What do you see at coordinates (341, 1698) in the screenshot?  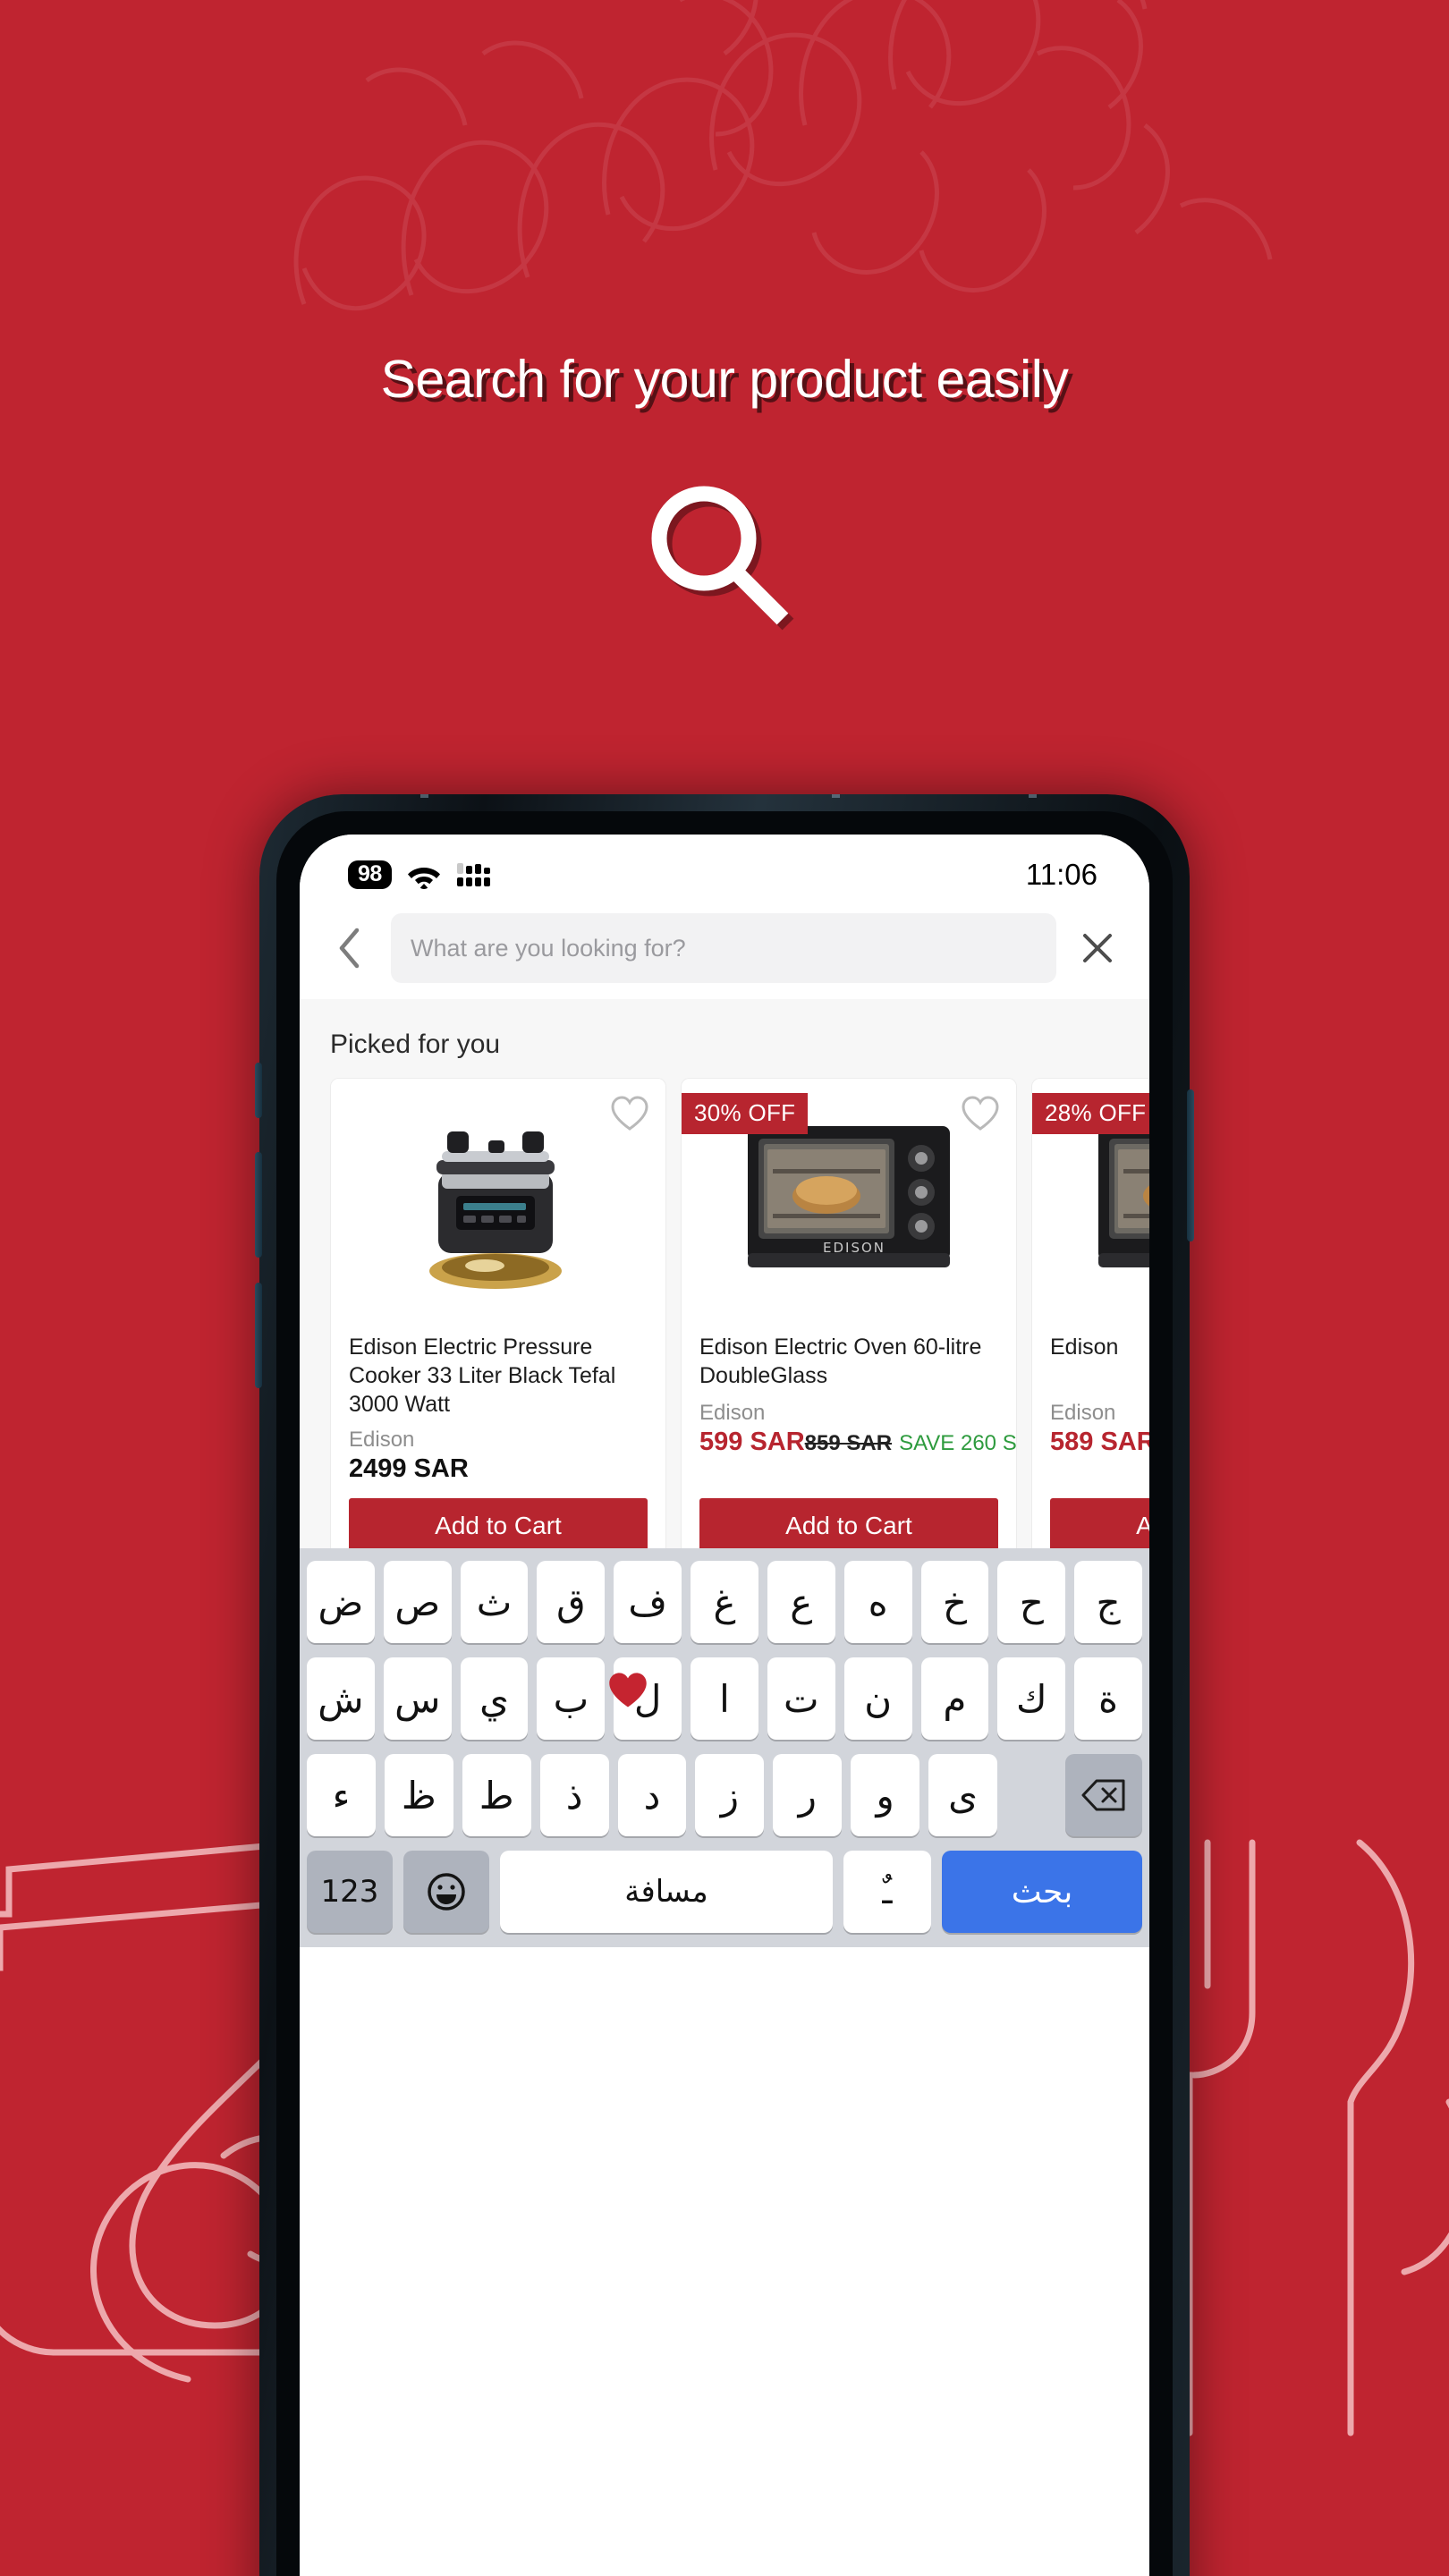 I see `key-sheen: ش` at bounding box center [341, 1698].